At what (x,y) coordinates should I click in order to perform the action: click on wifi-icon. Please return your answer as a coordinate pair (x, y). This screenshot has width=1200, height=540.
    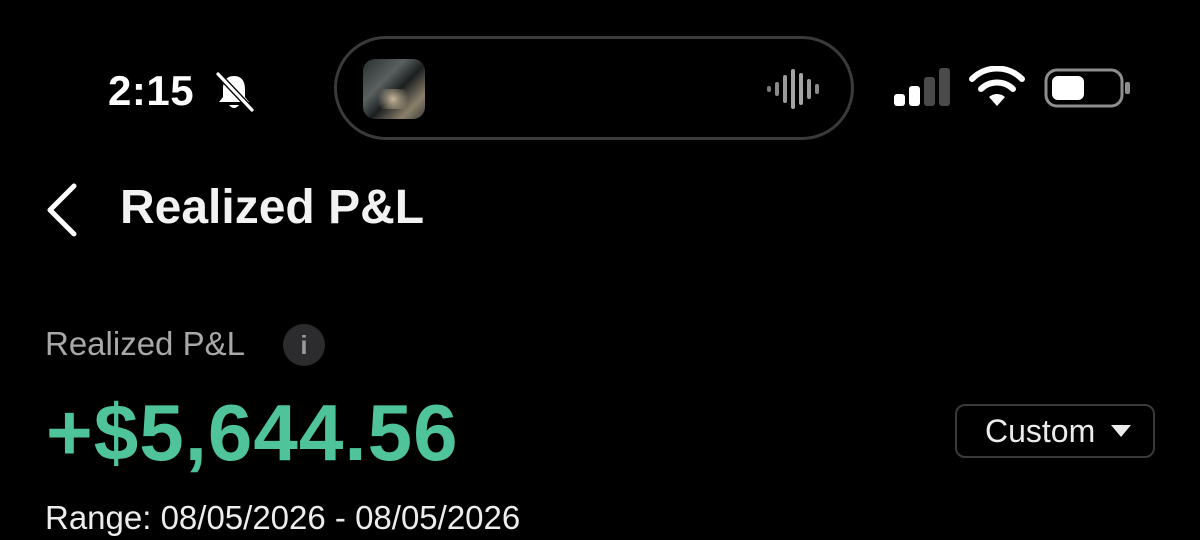
    Looking at the image, I should click on (997, 86).